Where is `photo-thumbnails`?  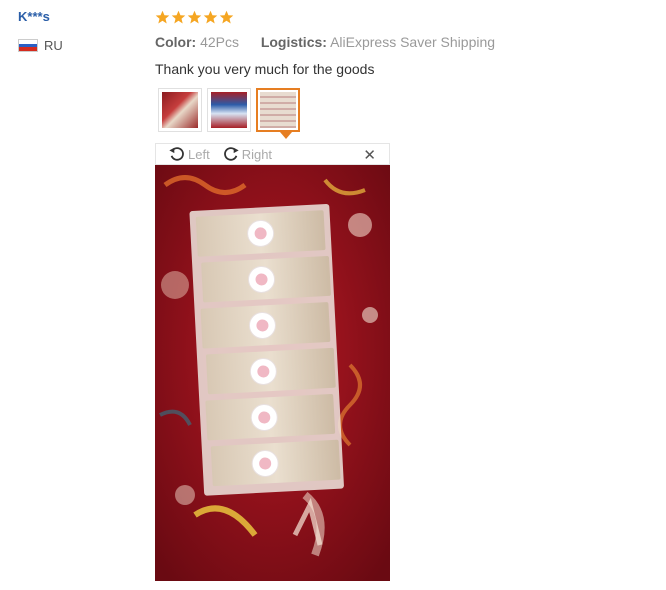
photo-thumbnails is located at coordinates (229, 110).